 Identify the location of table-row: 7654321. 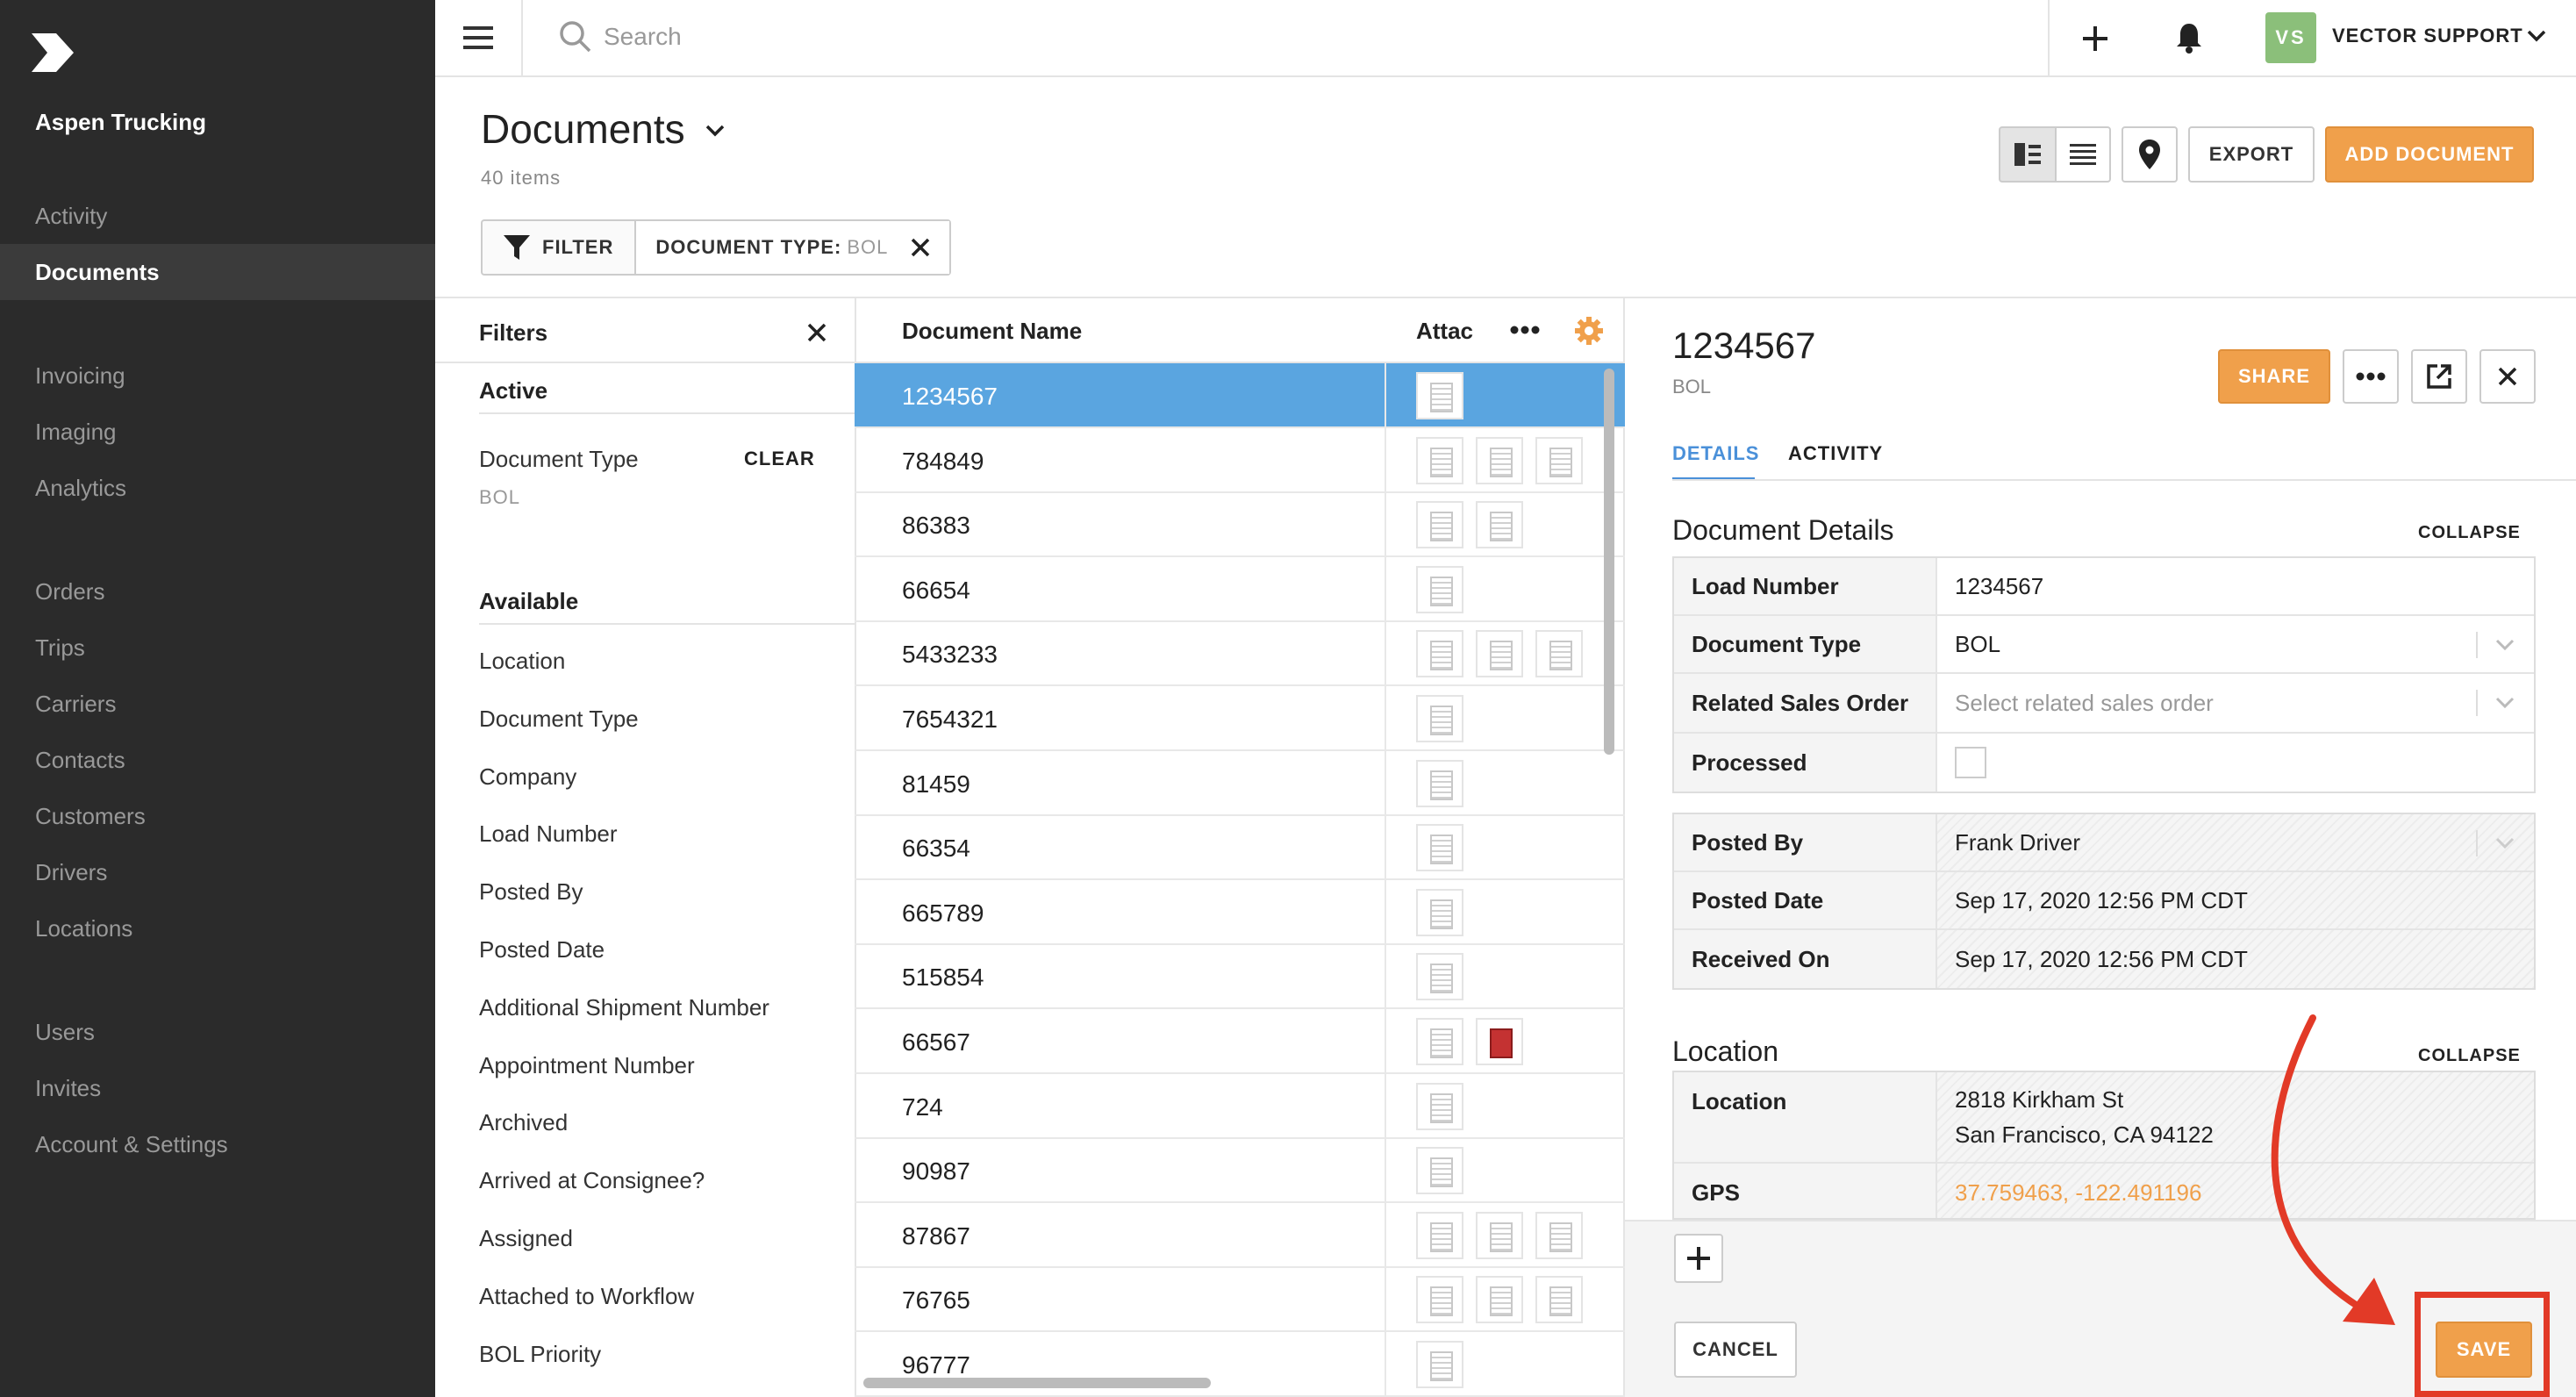
(1240, 718).